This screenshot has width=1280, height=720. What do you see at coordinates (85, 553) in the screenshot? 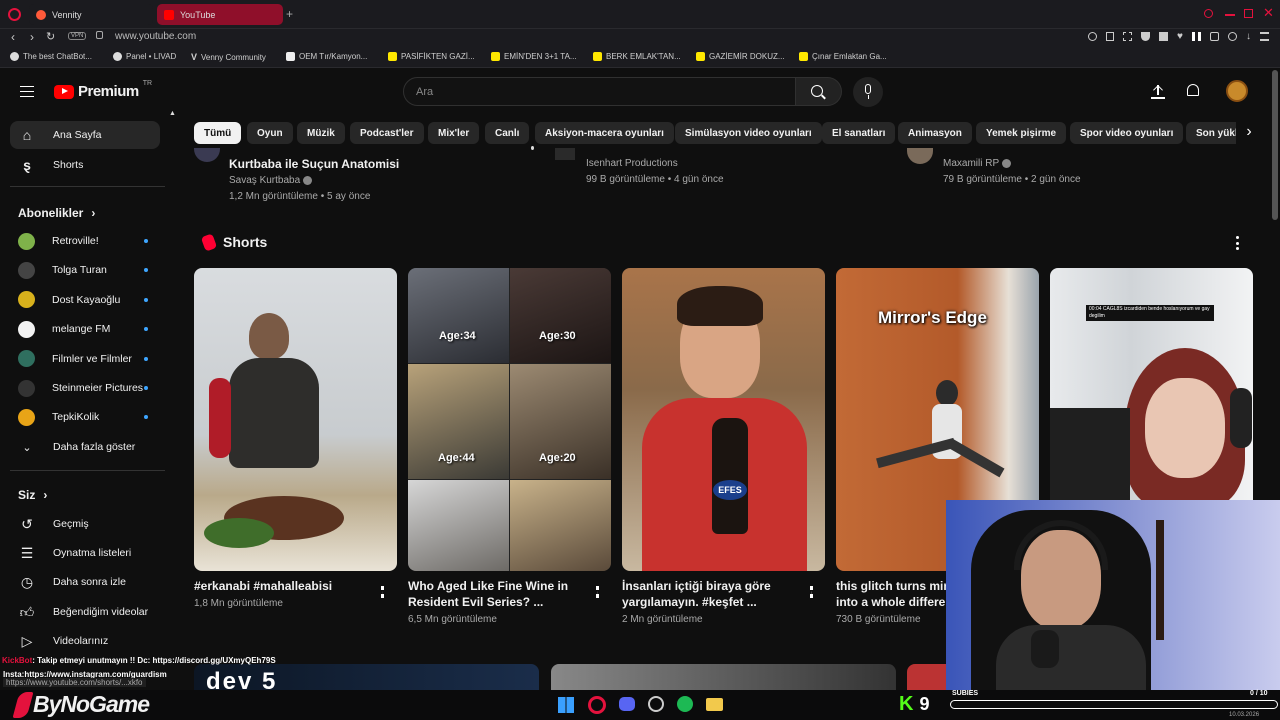
I see `sidebar-item-playlists: ☰ Oynatma listeleri` at bounding box center [85, 553].